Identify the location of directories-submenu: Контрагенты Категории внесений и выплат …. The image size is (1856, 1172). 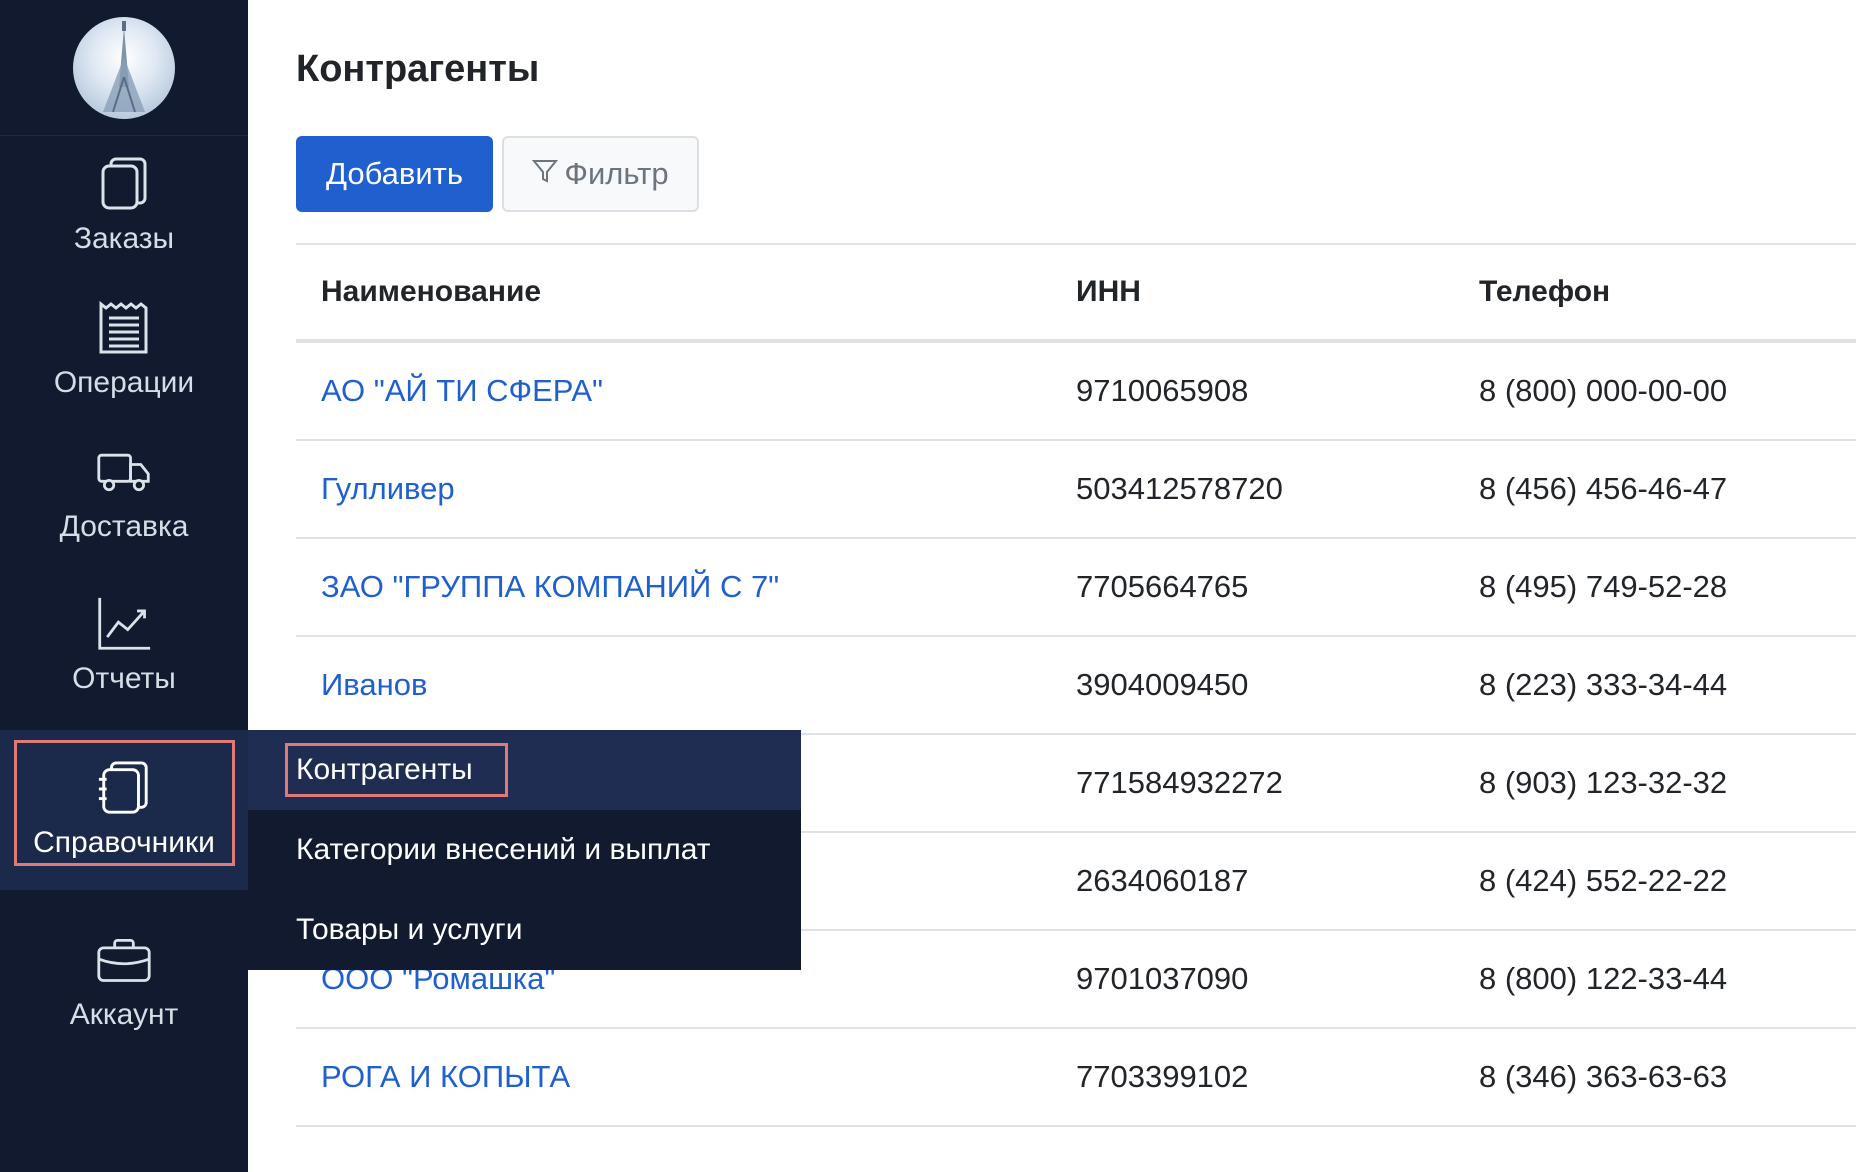
(524, 850).